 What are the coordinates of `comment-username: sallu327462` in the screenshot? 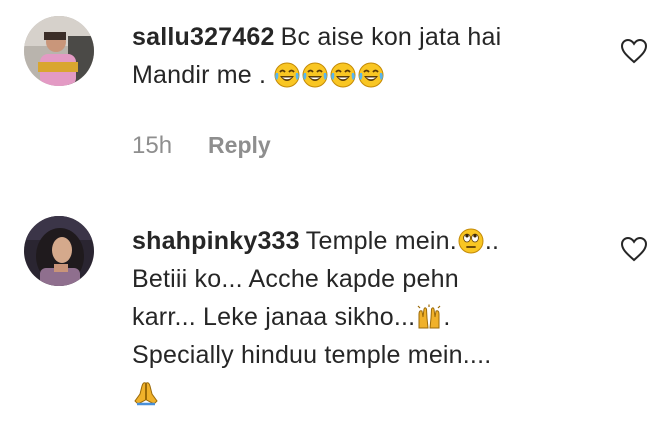 It's located at (203, 37).